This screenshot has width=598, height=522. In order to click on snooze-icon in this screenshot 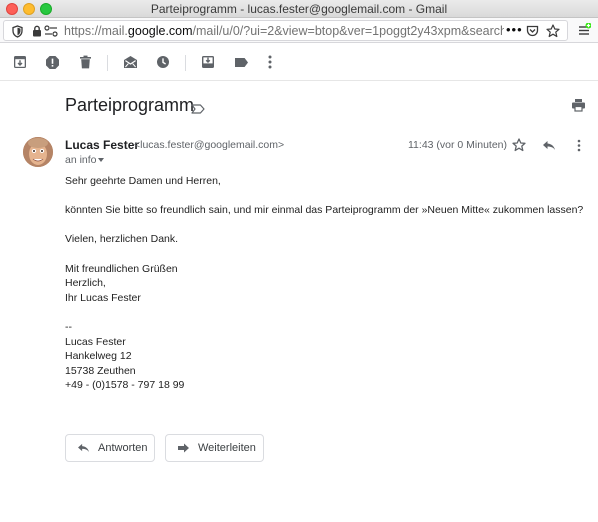, I will do `click(163, 62)`.